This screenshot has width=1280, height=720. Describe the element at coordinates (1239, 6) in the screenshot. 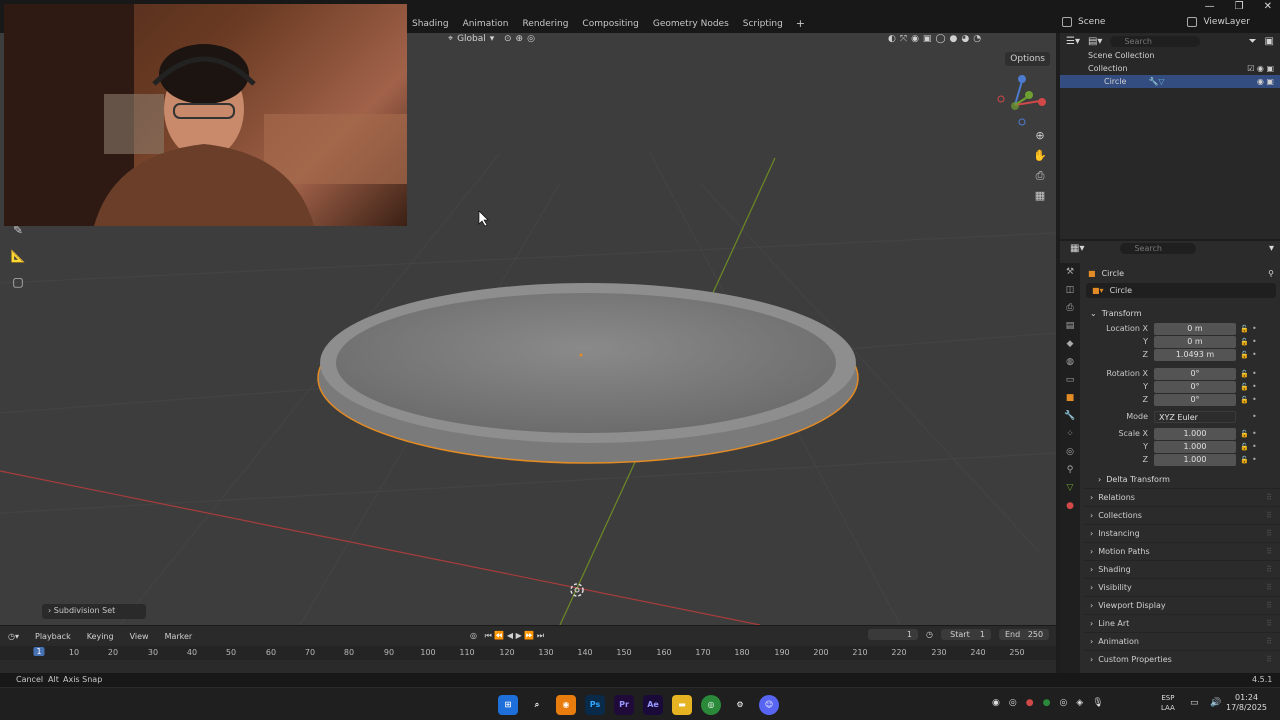

I see `maximize-button: ❐` at that location.